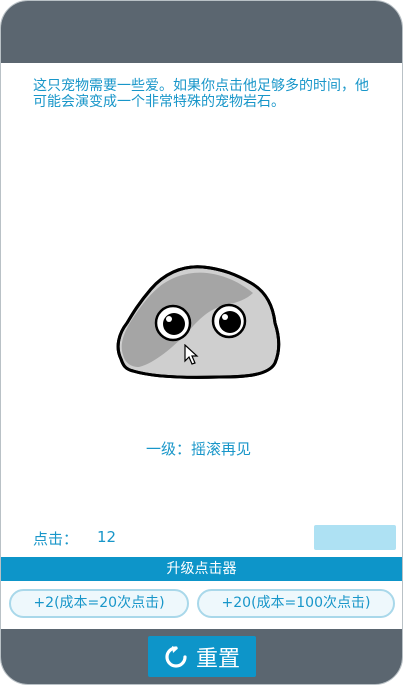 This screenshot has width=403, height=685. Describe the element at coordinates (99, 603) in the screenshot. I see `buy-plus-2-button: +2(成本=20次点击)` at that location.